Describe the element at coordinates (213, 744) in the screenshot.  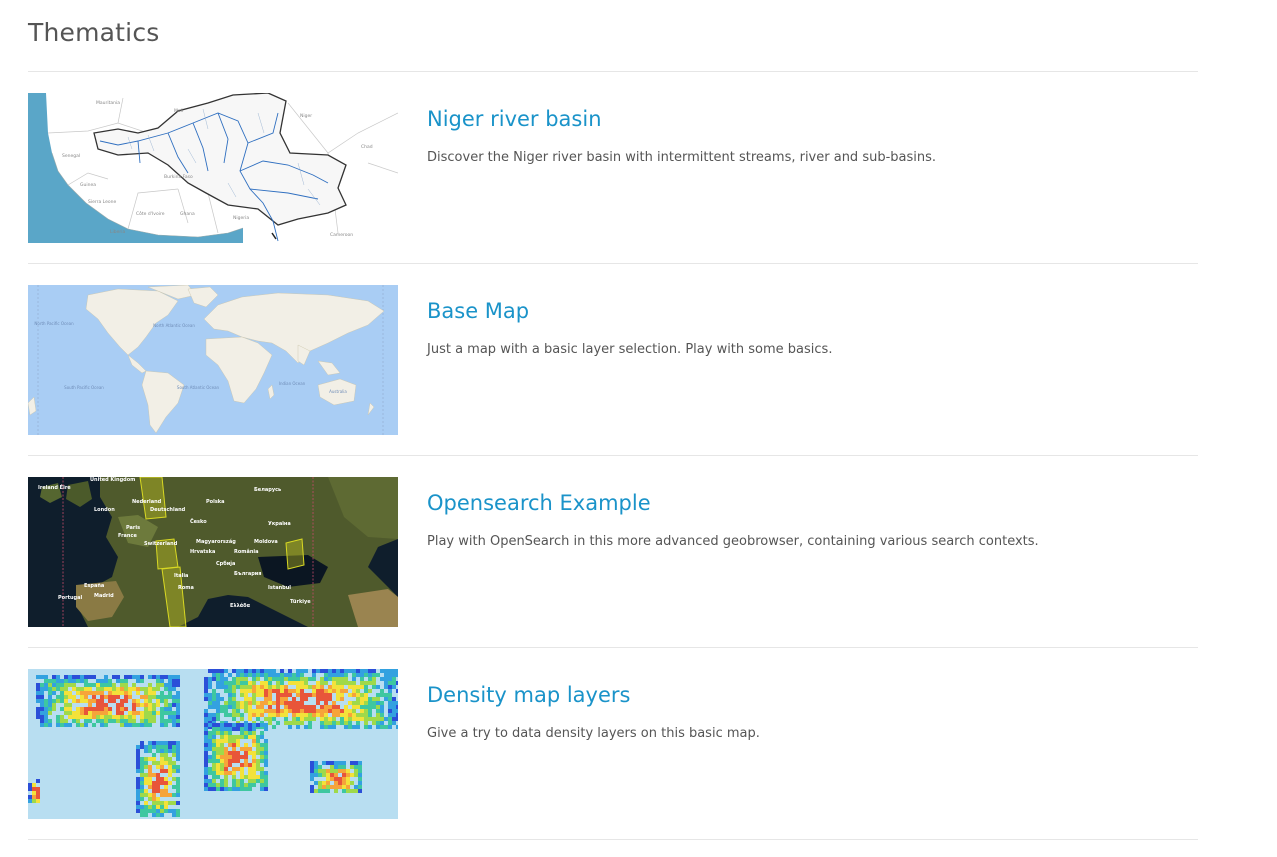
I see `density-thumbnail` at that location.